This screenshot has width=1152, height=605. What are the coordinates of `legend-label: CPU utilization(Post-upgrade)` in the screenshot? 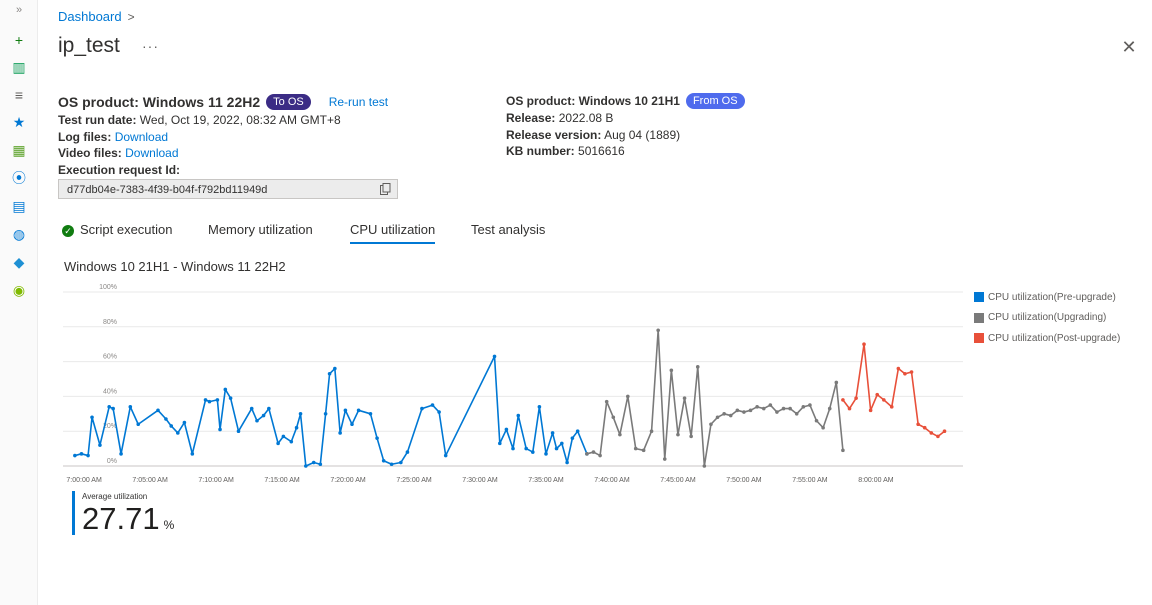 It's located at (1054, 338).